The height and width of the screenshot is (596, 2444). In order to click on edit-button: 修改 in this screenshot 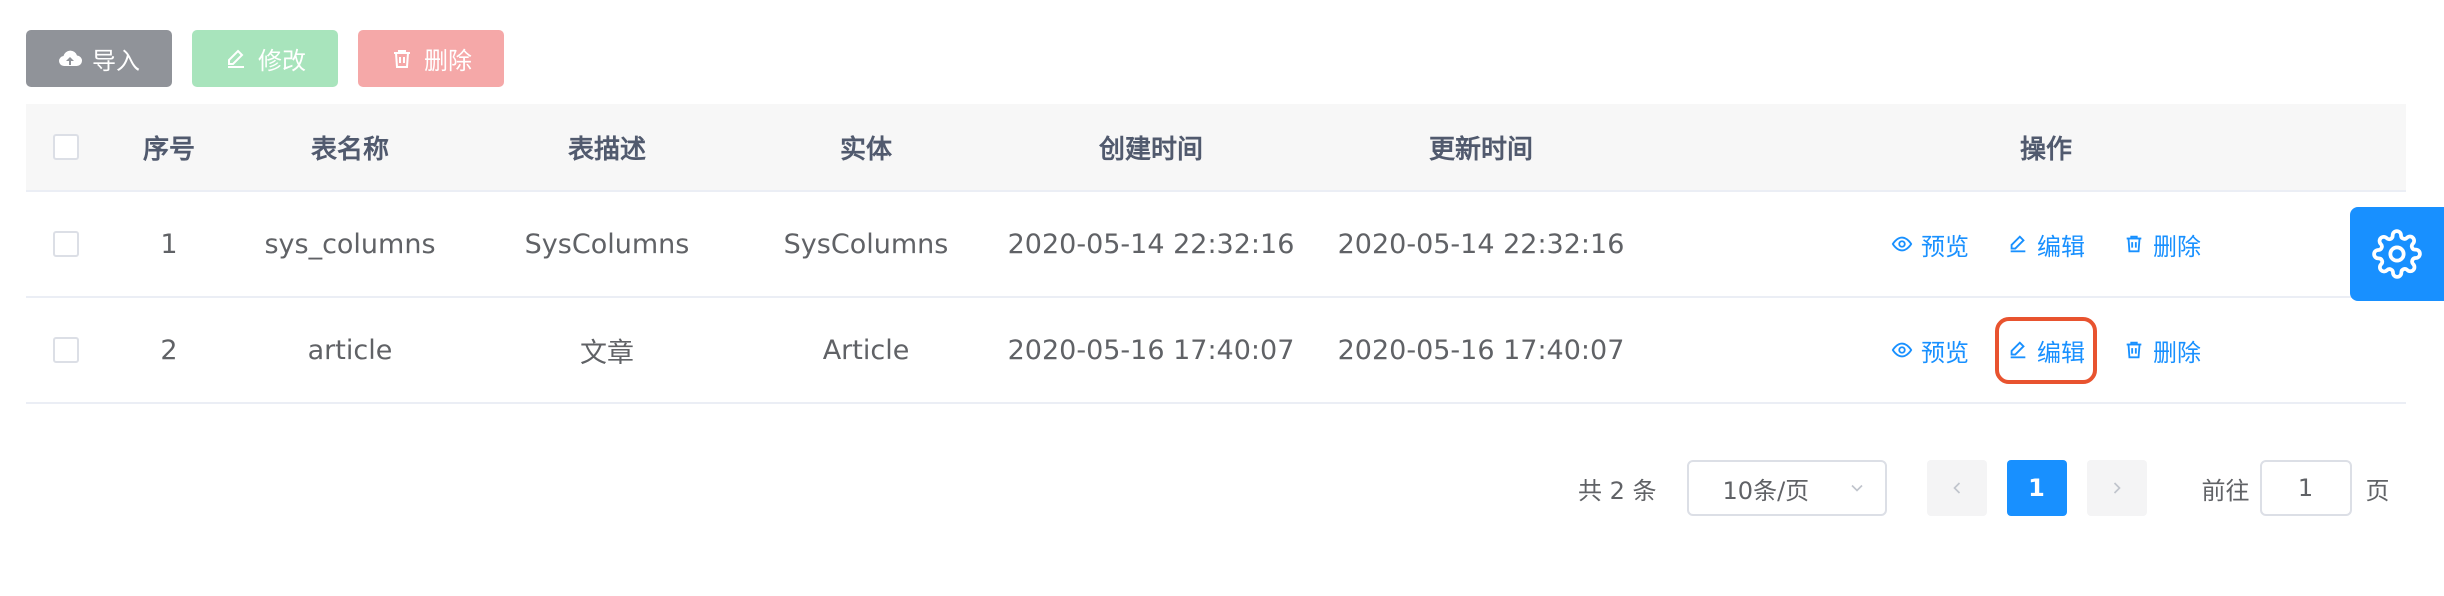, I will do `click(265, 58)`.